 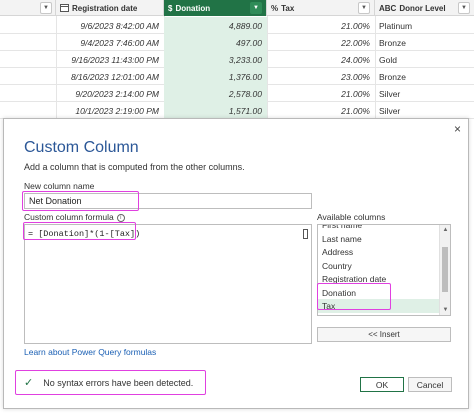 I want to click on table-cell-tax: 22.00%, so click(x=321, y=42).